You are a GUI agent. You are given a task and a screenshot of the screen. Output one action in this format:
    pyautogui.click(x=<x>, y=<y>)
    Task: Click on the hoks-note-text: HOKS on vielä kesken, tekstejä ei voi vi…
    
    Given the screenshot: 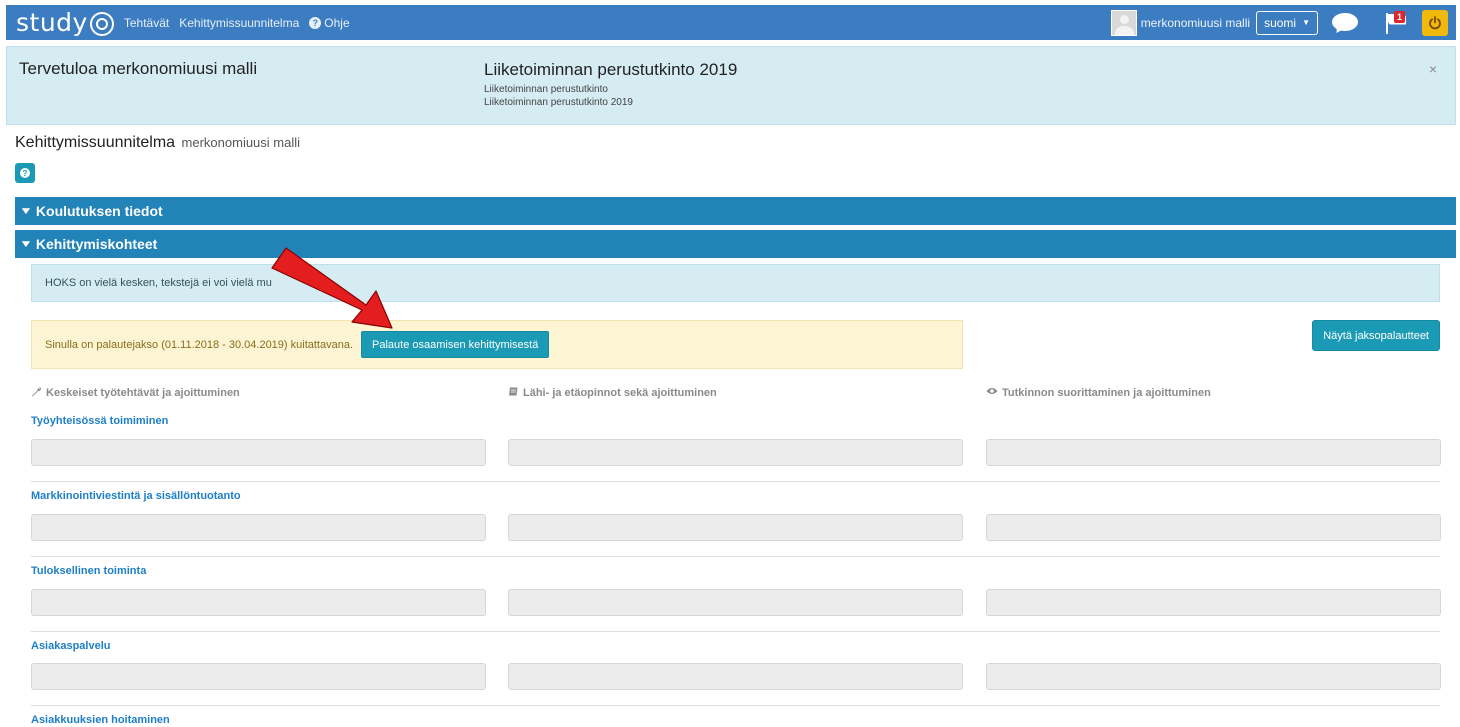 What is the action you would take?
    pyautogui.click(x=158, y=283)
    